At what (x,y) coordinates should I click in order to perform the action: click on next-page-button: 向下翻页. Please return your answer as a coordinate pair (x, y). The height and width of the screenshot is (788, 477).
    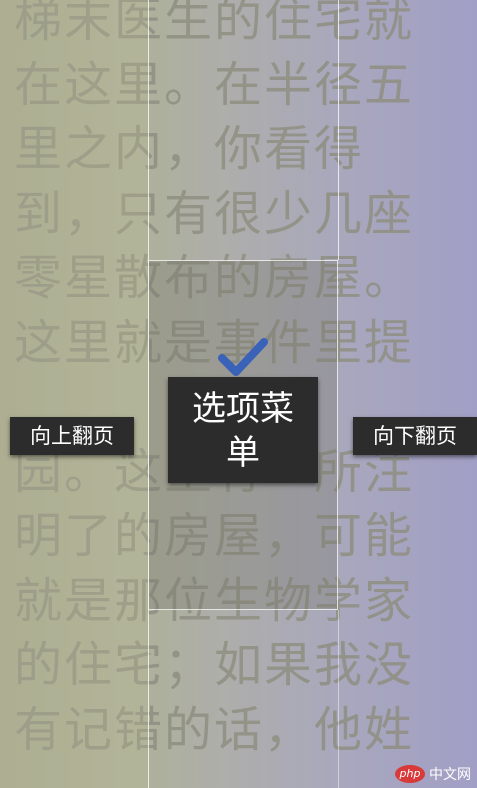
    Looking at the image, I should click on (415, 436).